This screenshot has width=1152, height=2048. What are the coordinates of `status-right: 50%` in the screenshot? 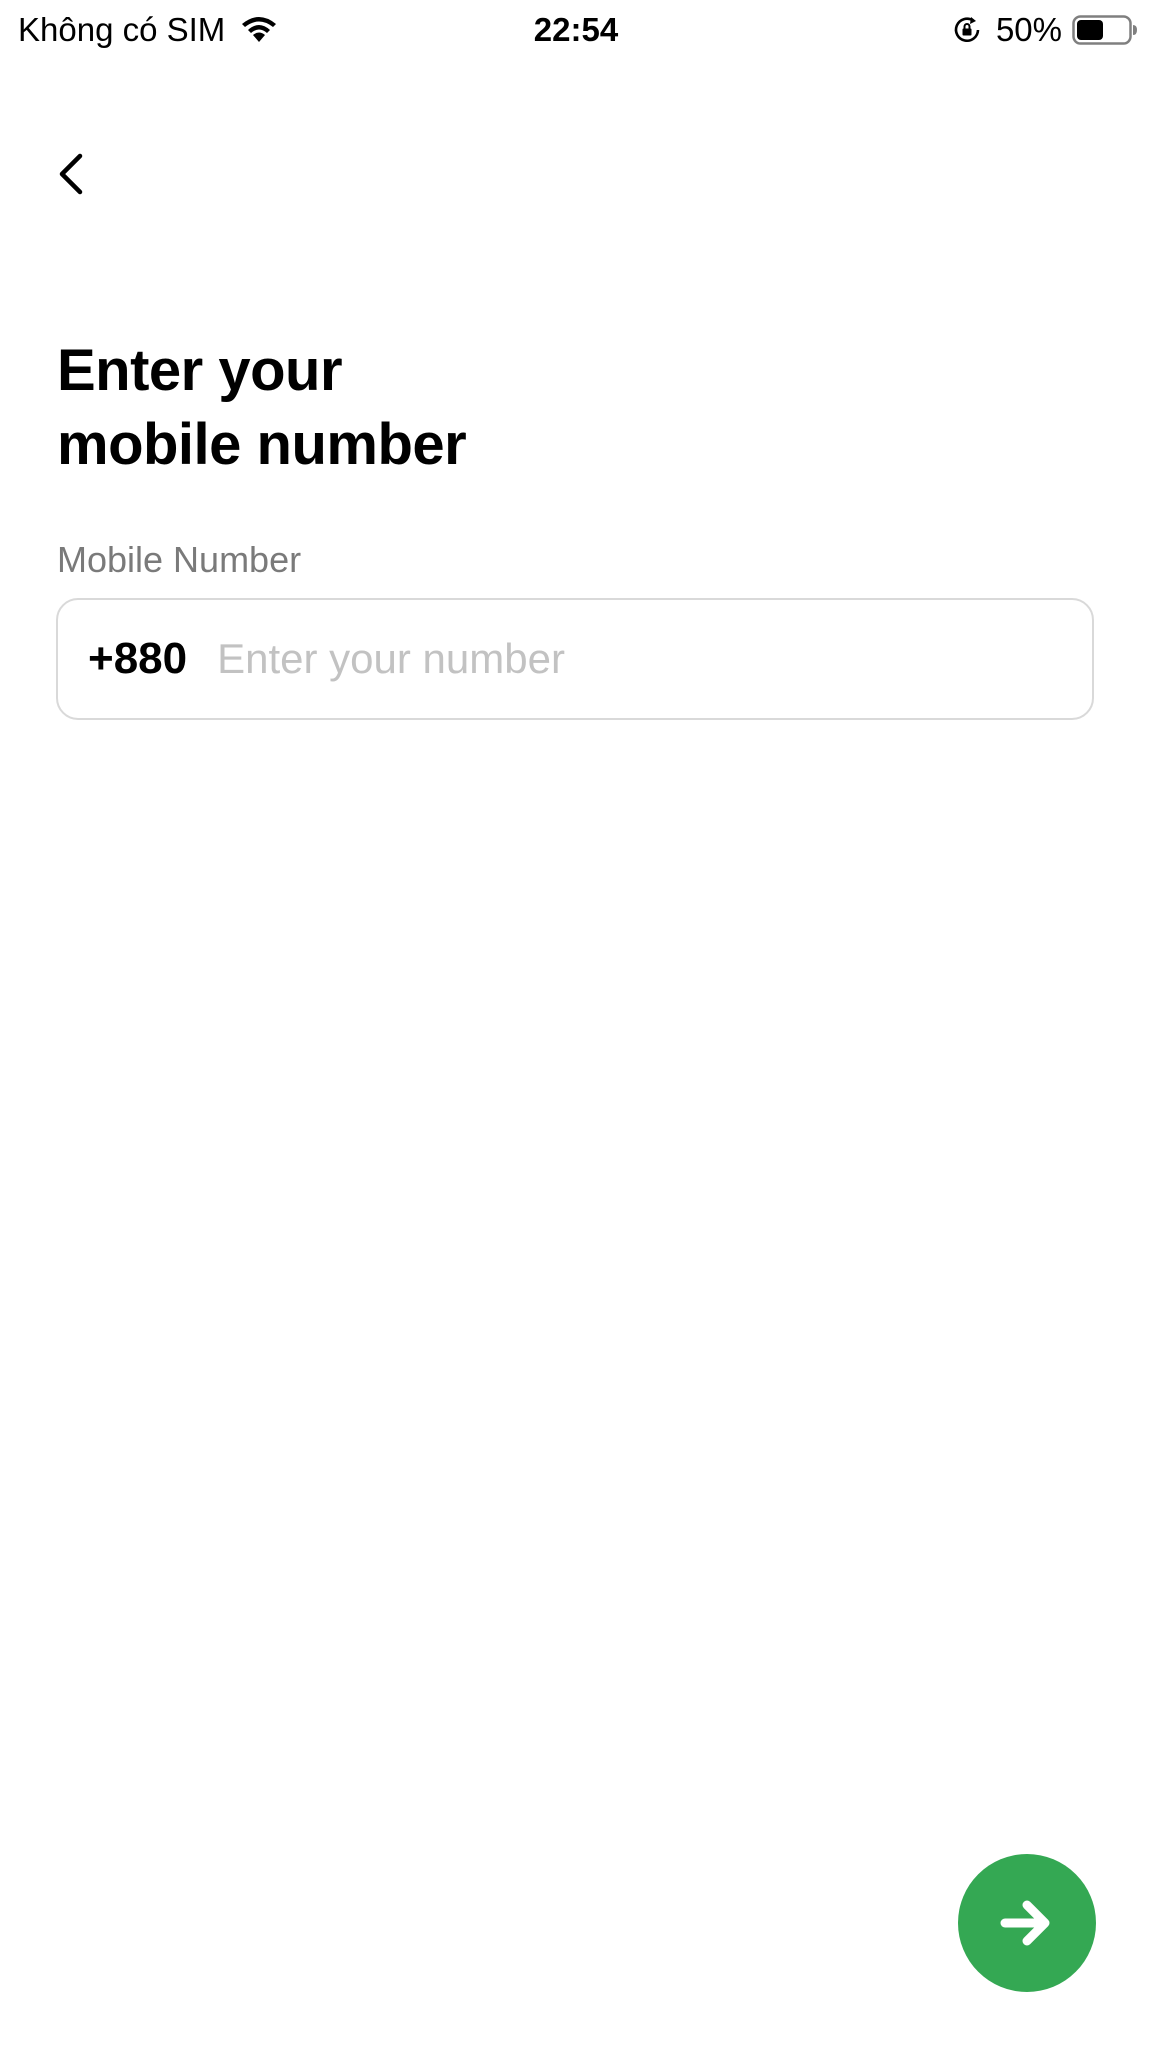 It's located at (1045, 30).